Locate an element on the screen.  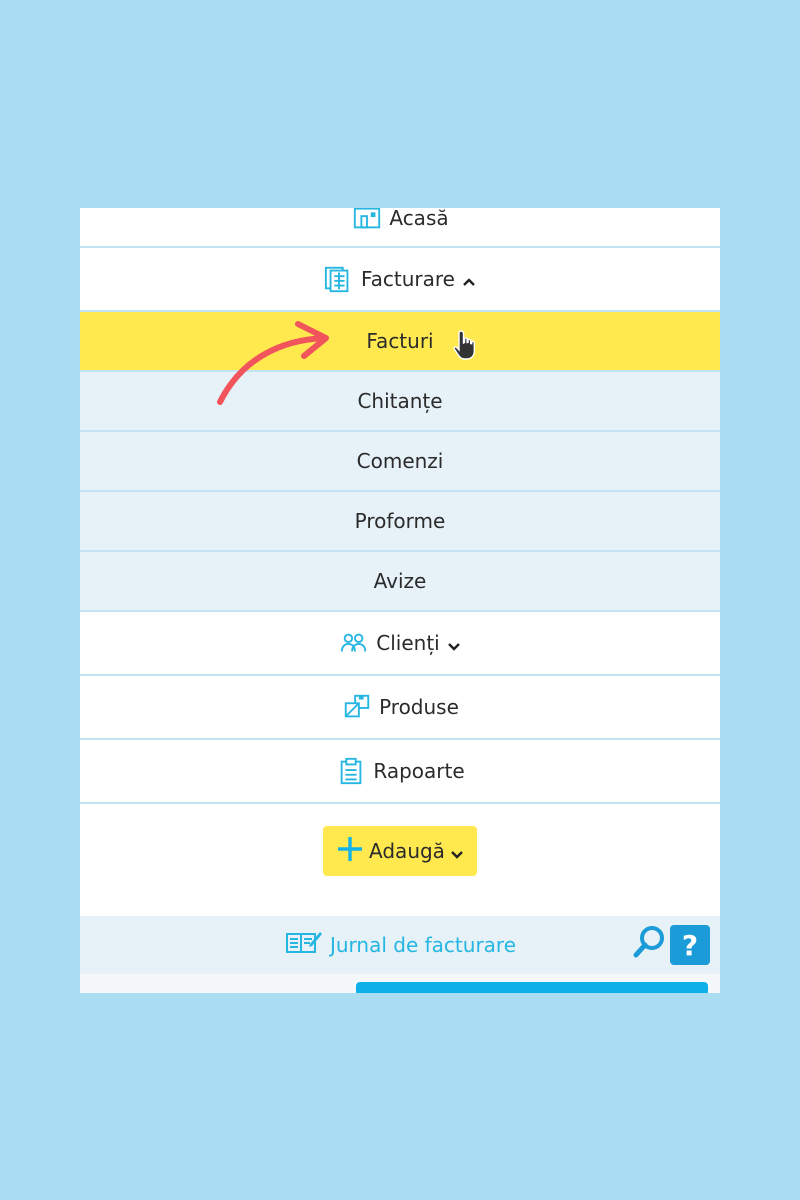
nav-item-invoicing: Facturare is located at coordinates (400, 280).